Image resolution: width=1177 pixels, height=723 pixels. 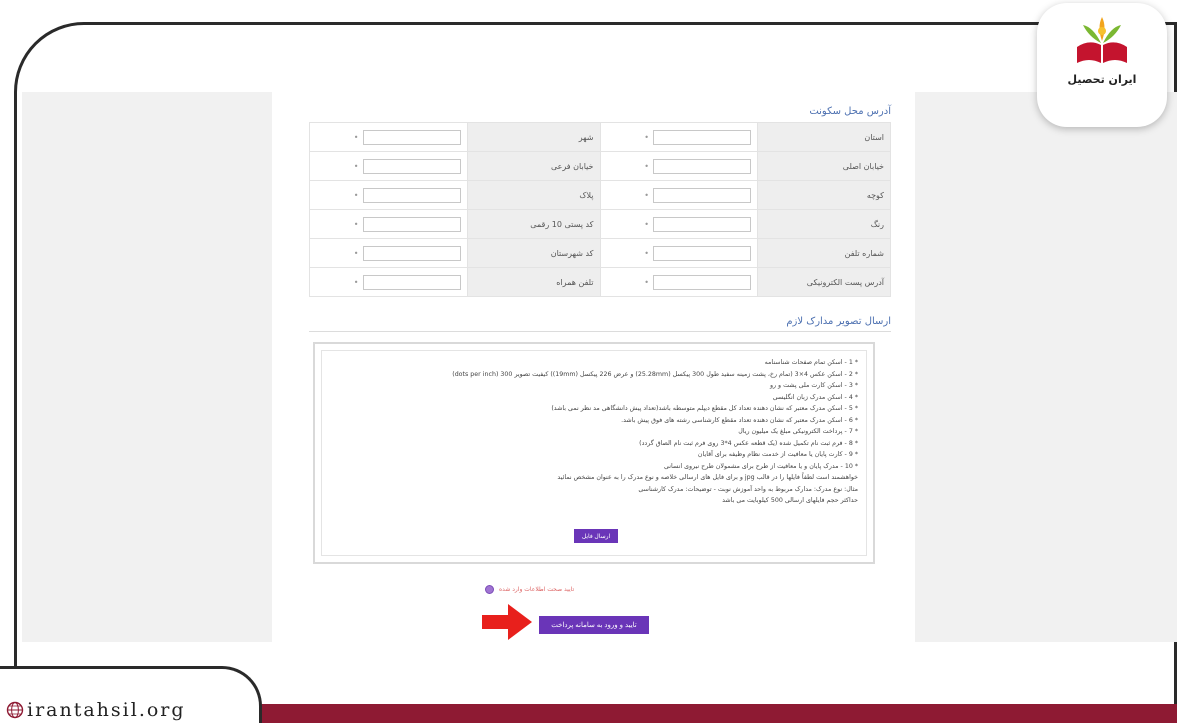 I want to click on arrow-right-icon, so click(x=507, y=622).